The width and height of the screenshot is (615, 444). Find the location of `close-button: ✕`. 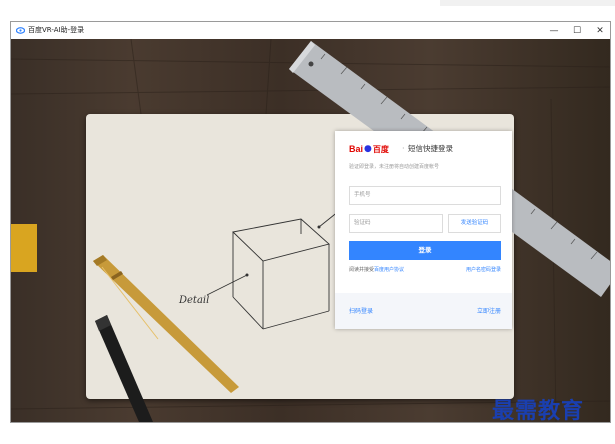

close-button: ✕ is located at coordinates (600, 30).